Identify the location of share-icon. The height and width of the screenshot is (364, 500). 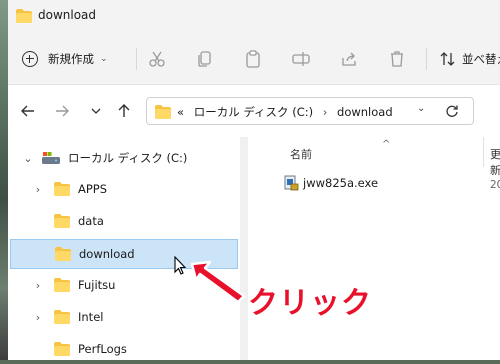
(349, 59).